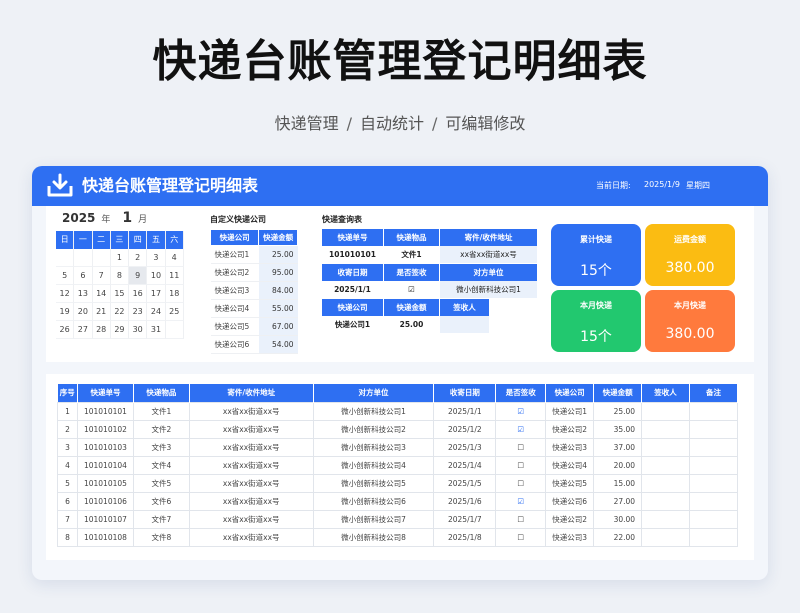 This screenshot has width=800, height=613. I want to click on calendar-day: 27, so click(83, 330).